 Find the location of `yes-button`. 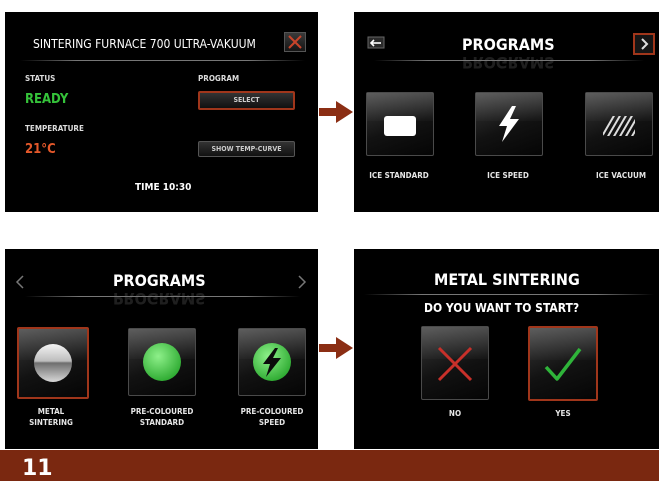

yes-button is located at coordinates (563, 363).